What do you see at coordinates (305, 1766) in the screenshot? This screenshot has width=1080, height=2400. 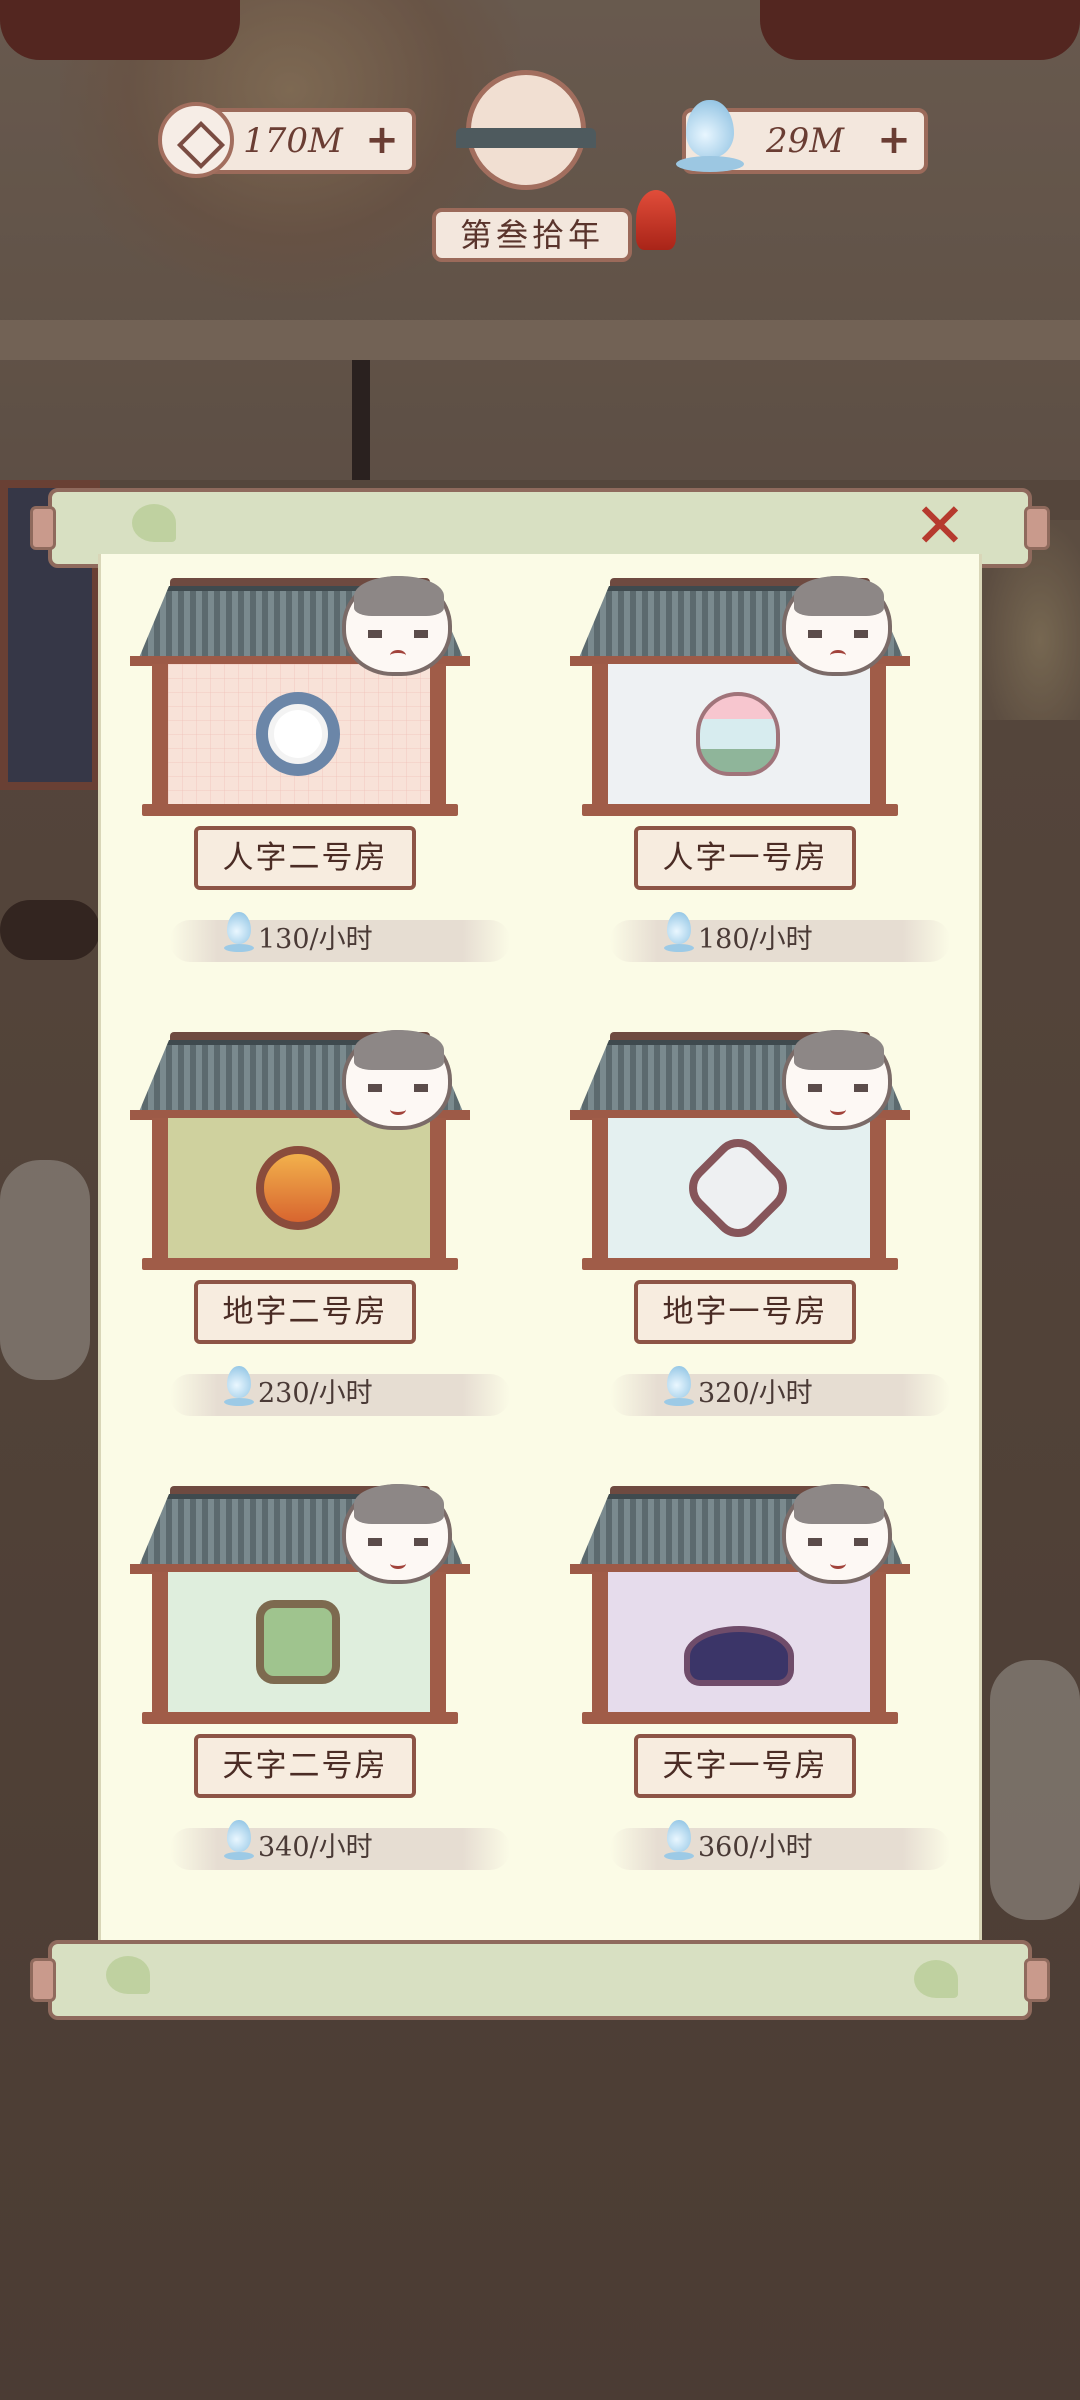 I see `room-name: 天字二号房` at bounding box center [305, 1766].